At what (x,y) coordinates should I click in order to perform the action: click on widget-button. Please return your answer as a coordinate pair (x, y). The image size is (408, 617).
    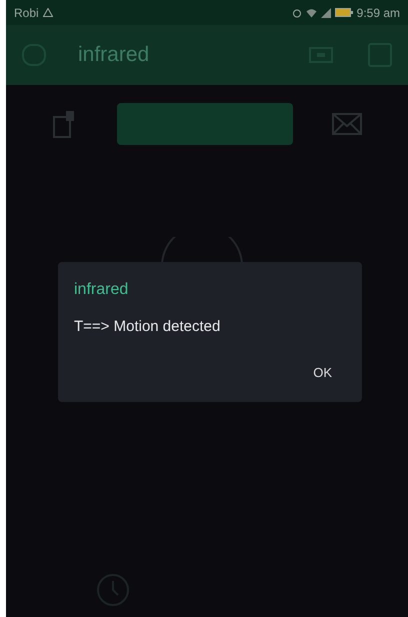
    Looking at the image, I should click on (205, 124).